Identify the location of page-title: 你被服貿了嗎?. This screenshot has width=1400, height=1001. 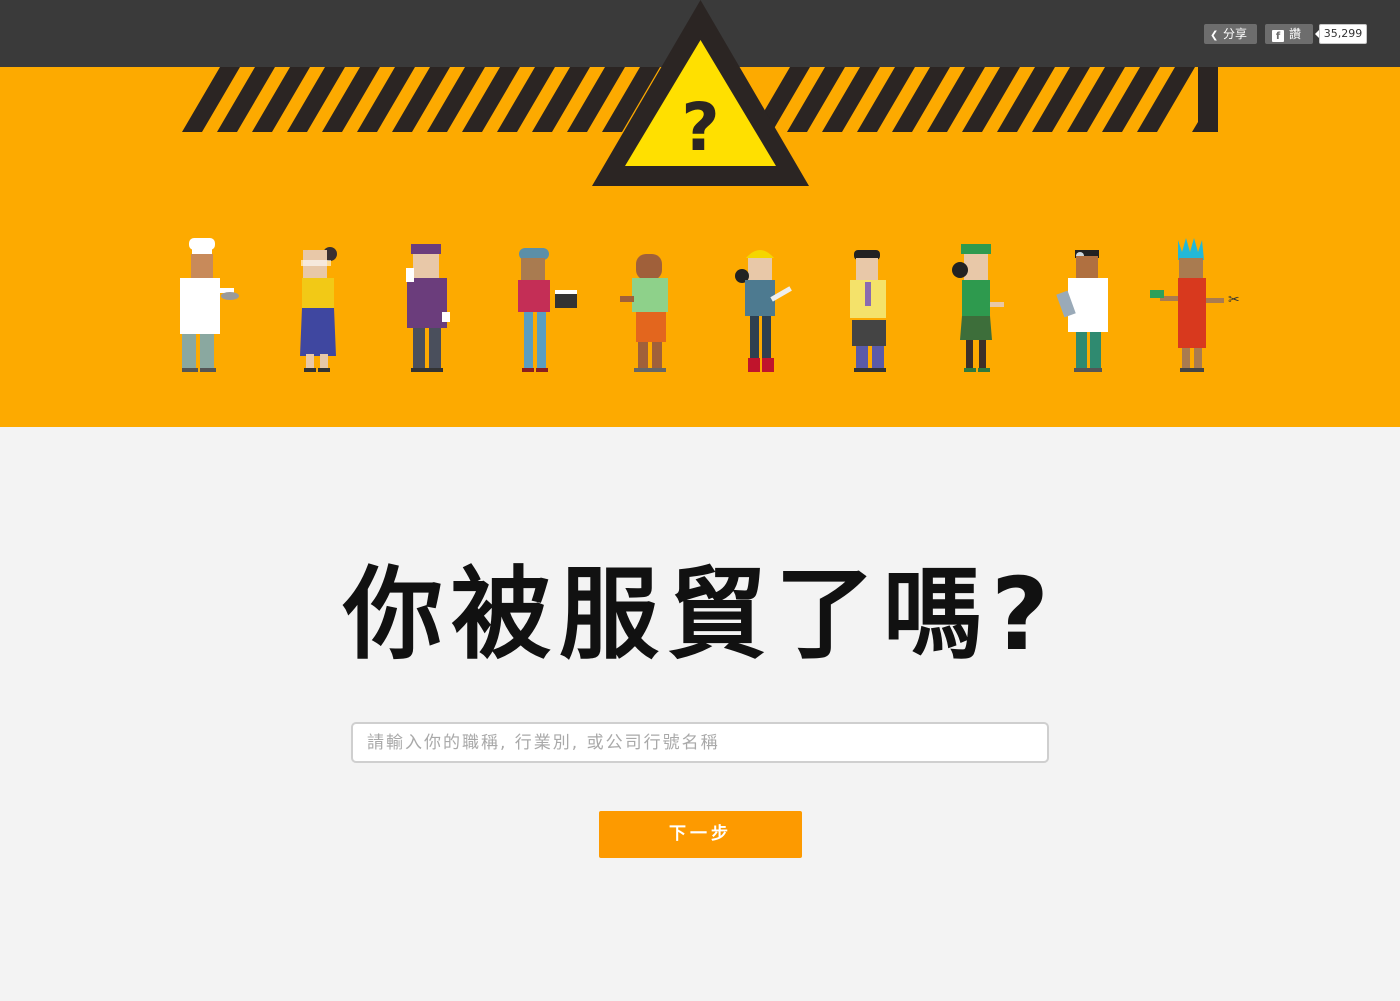
(699, 614).